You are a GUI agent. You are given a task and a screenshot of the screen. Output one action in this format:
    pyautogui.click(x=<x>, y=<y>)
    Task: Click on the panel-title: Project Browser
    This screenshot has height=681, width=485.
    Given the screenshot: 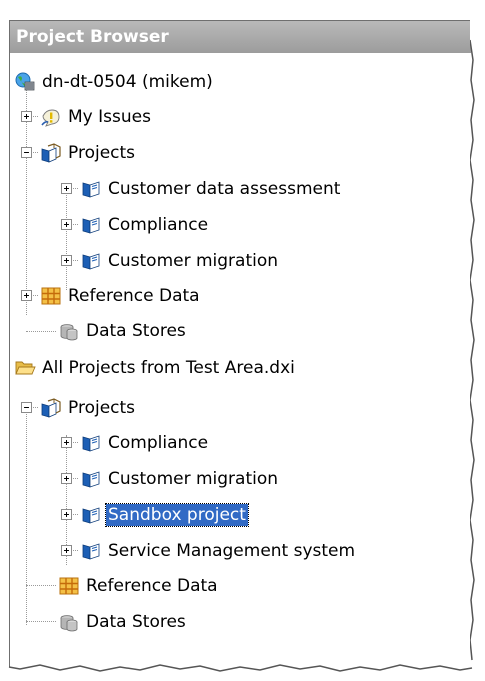 What is the action you would take?
    pyautogui.click(x=240, y=37)
    